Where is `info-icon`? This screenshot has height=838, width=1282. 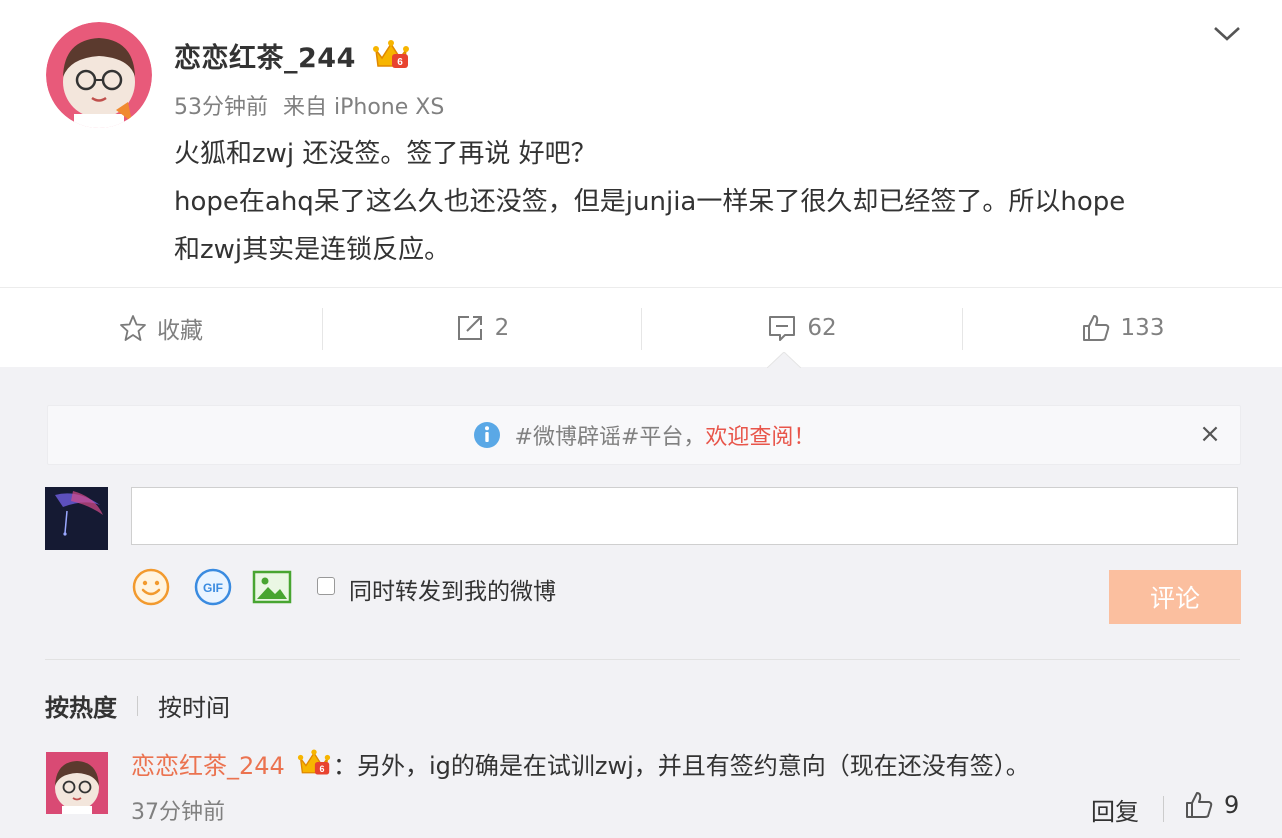 info-icon is located at coordinates (486, 435).